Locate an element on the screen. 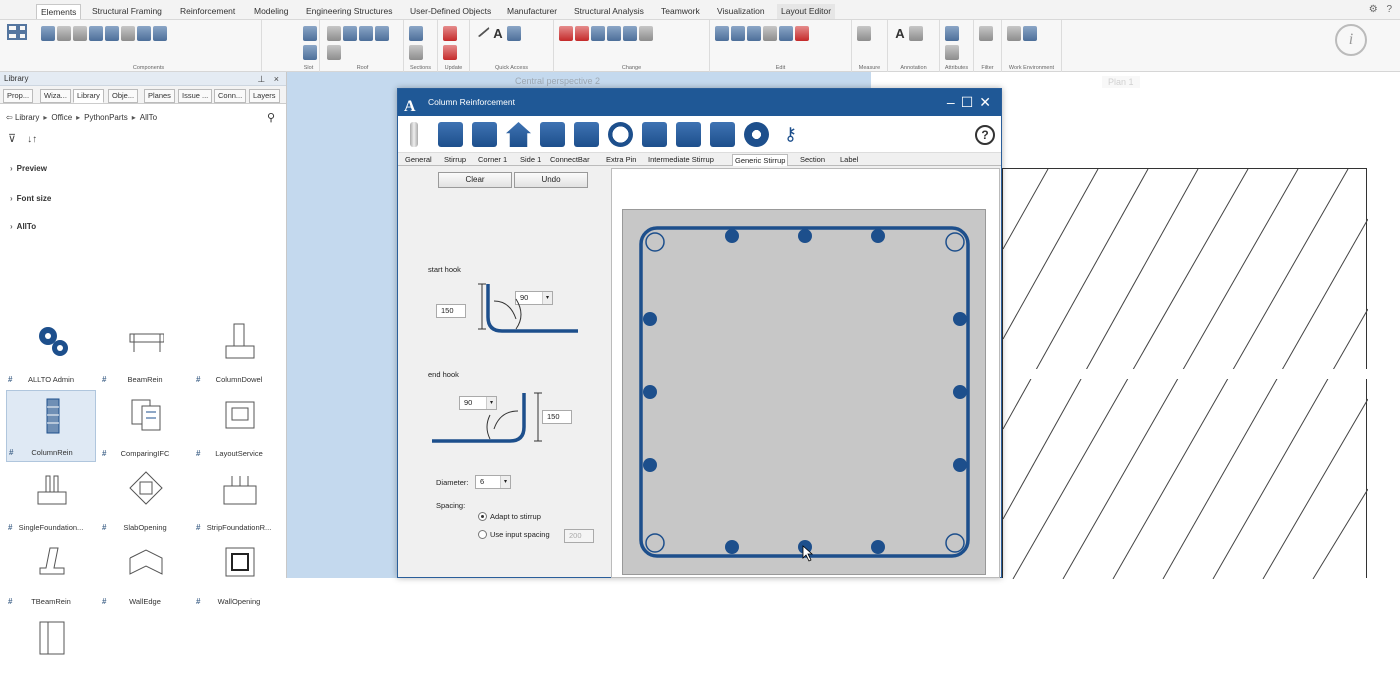 The image size is (1400, 684). search-icon: ⚲ is located at coordinates (271, 118).